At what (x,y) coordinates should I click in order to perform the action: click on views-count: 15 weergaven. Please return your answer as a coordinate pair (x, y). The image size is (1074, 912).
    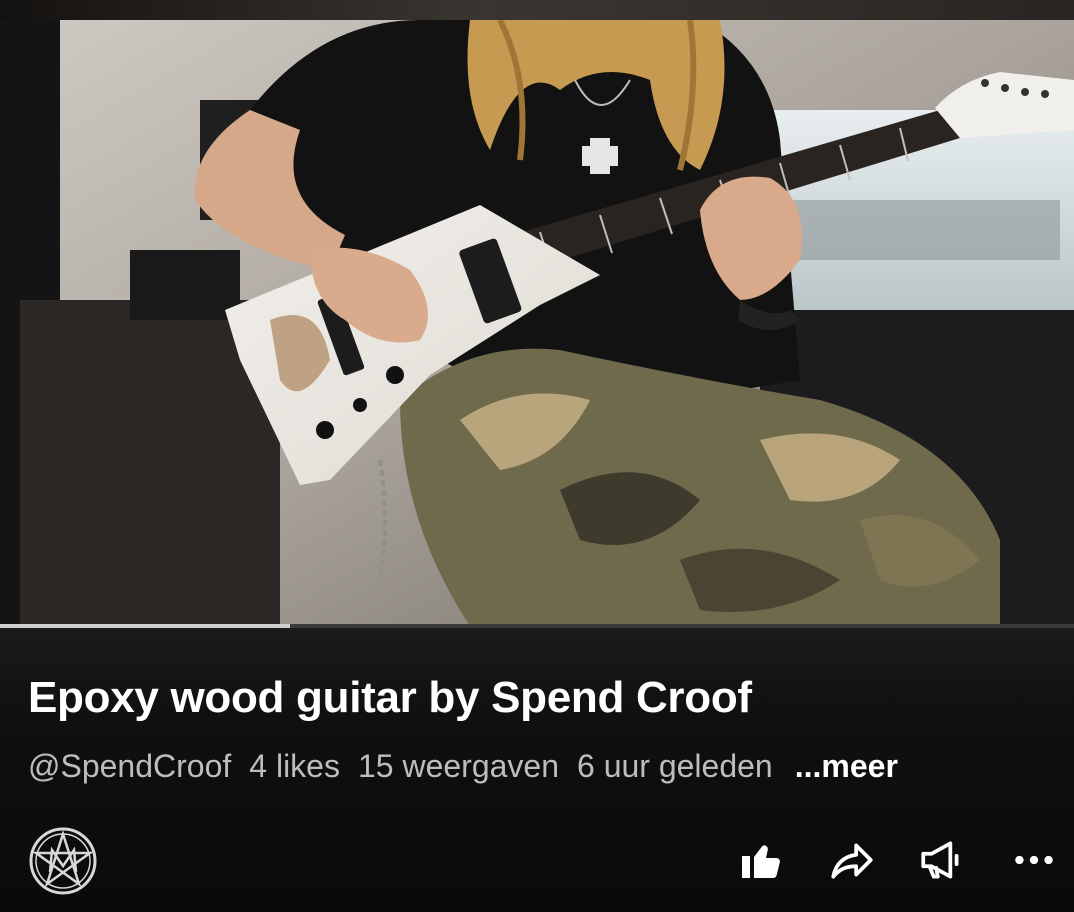
    Looking at the image, I should click on (458, 766).